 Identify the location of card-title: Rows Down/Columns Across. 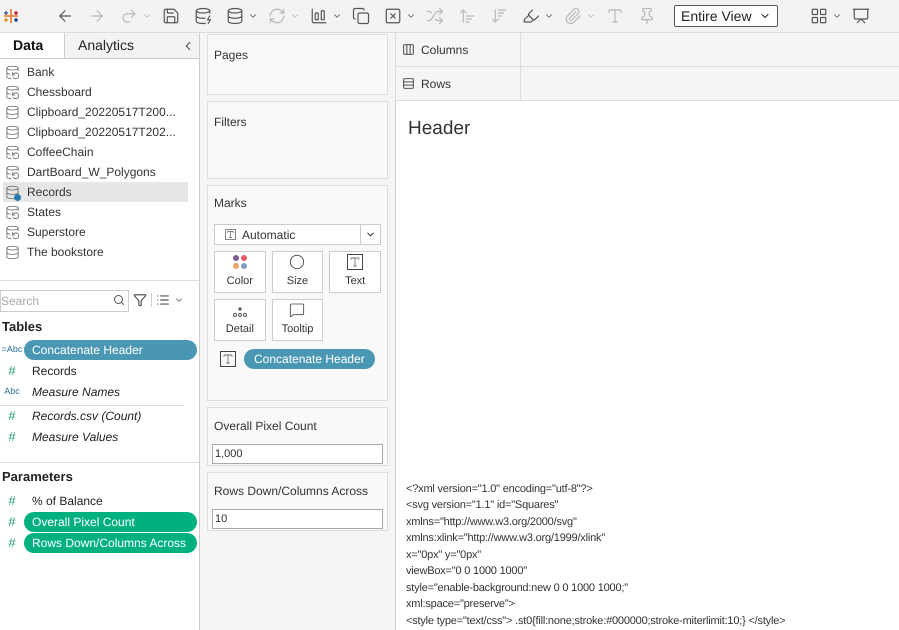
(291, 491).